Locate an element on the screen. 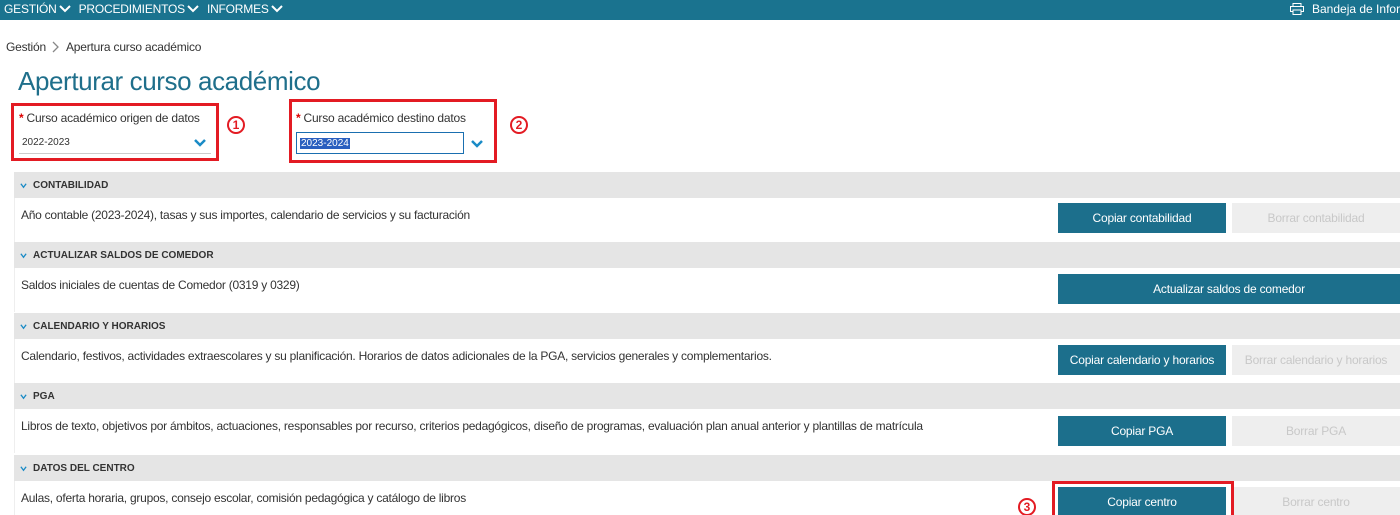 The height and width of the screenshot is (515, 1400). destination-course-field: * Curso académico destino datos is located at coordinates (381, 118).